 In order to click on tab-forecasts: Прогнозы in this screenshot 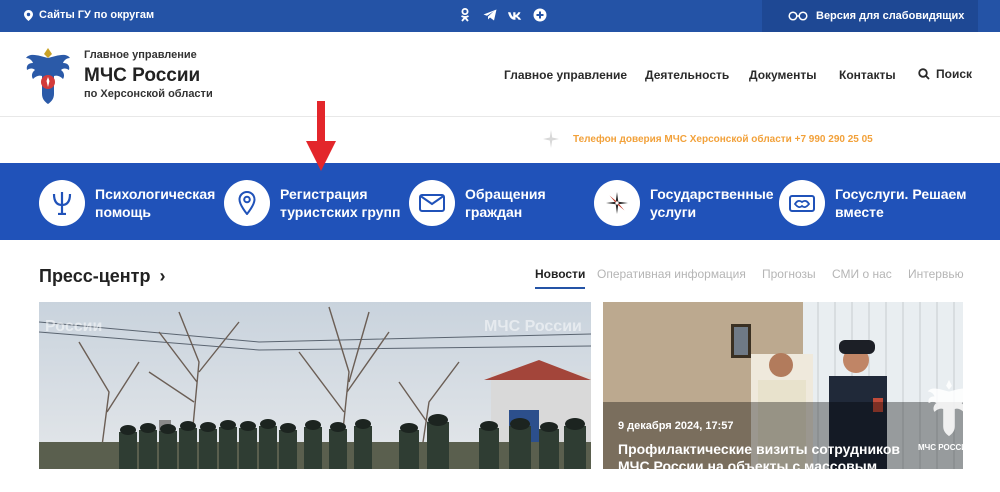, I will do `click(789, 274)`.